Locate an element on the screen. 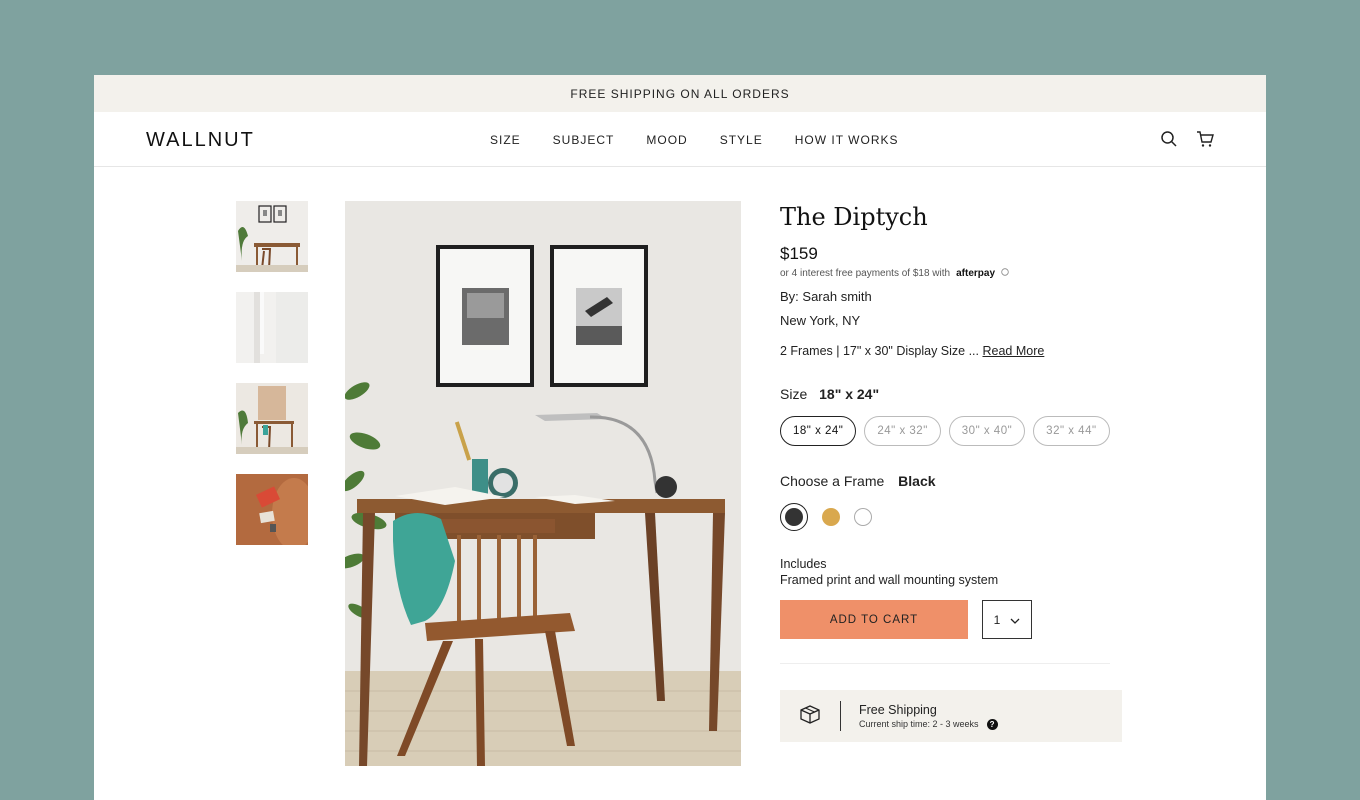  afterpay-logo: afterpay is located at coordinates (975, 273).